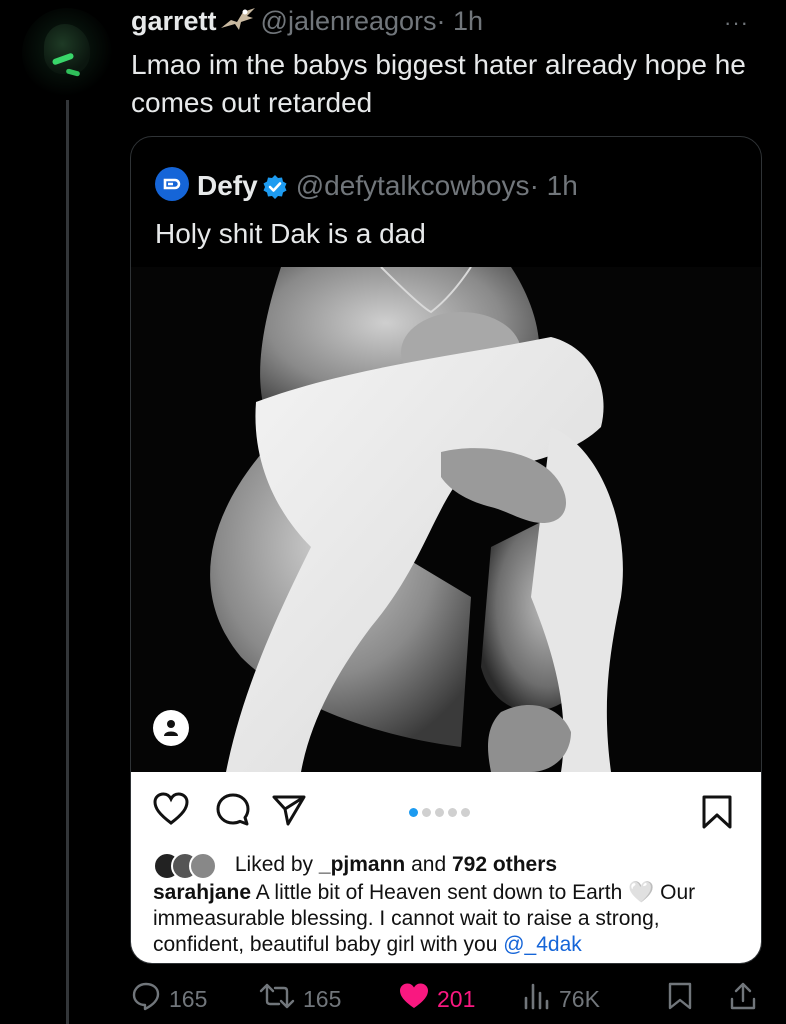 Image resolution: width=786 pixels, height=1024 pixels. Describe the element at coordinates (202, 892) in the screenshot. I see `caption-user: sarahjane` at that location.